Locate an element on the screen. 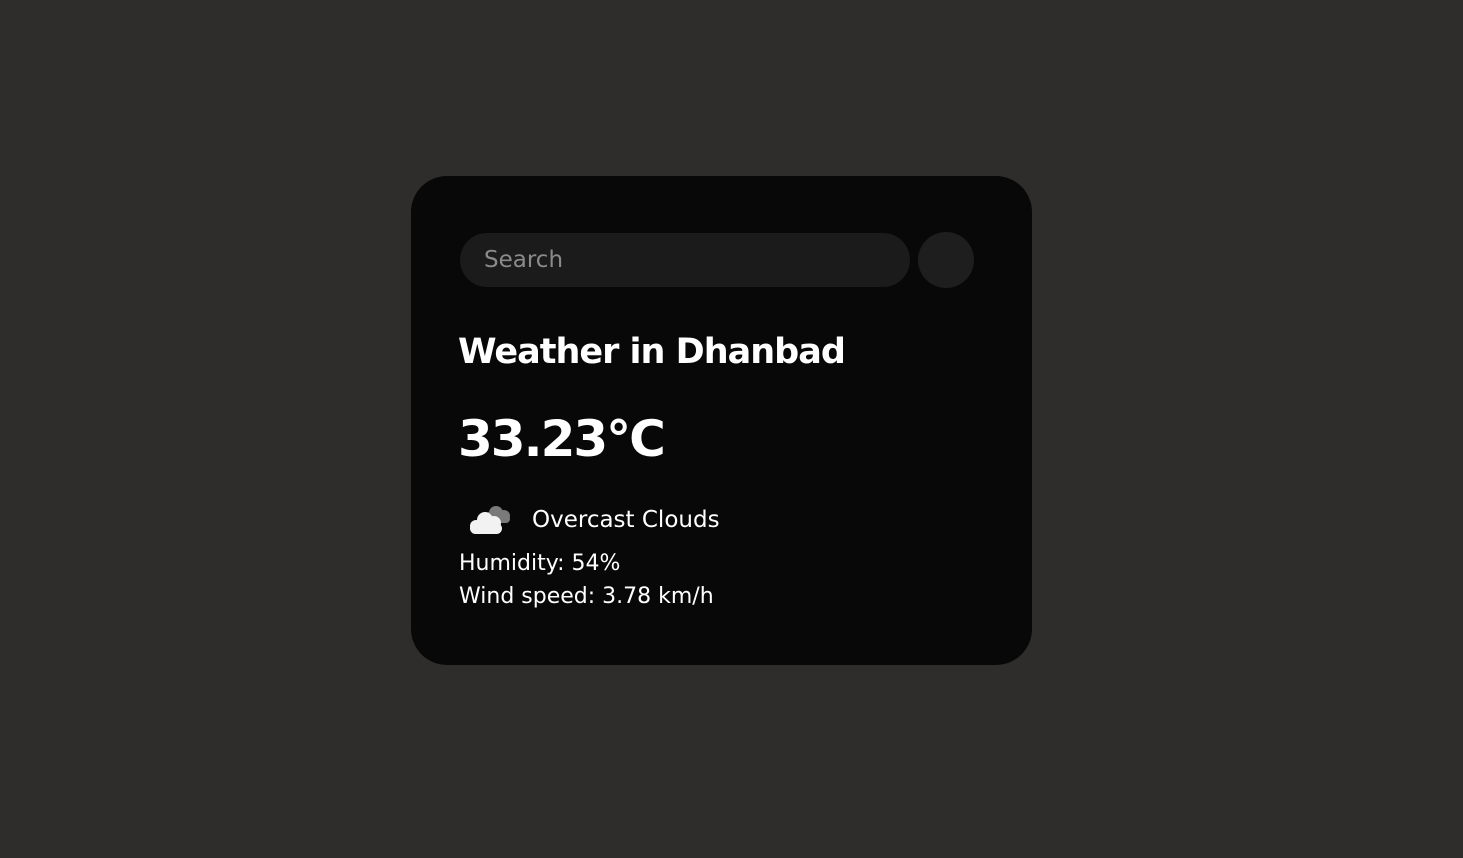 The height and width of the screenshot is (858, 1463). city-heading: Weather in Dhanbad is located at coordinates (652, 352).